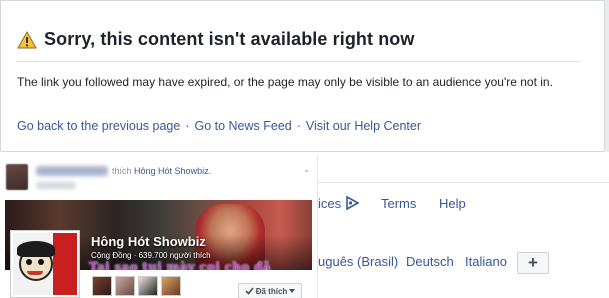 This screenshot has width=609, height=298. I want to click on post-activity-line: thích Hông Hót Showbiz., so click(161, 171).